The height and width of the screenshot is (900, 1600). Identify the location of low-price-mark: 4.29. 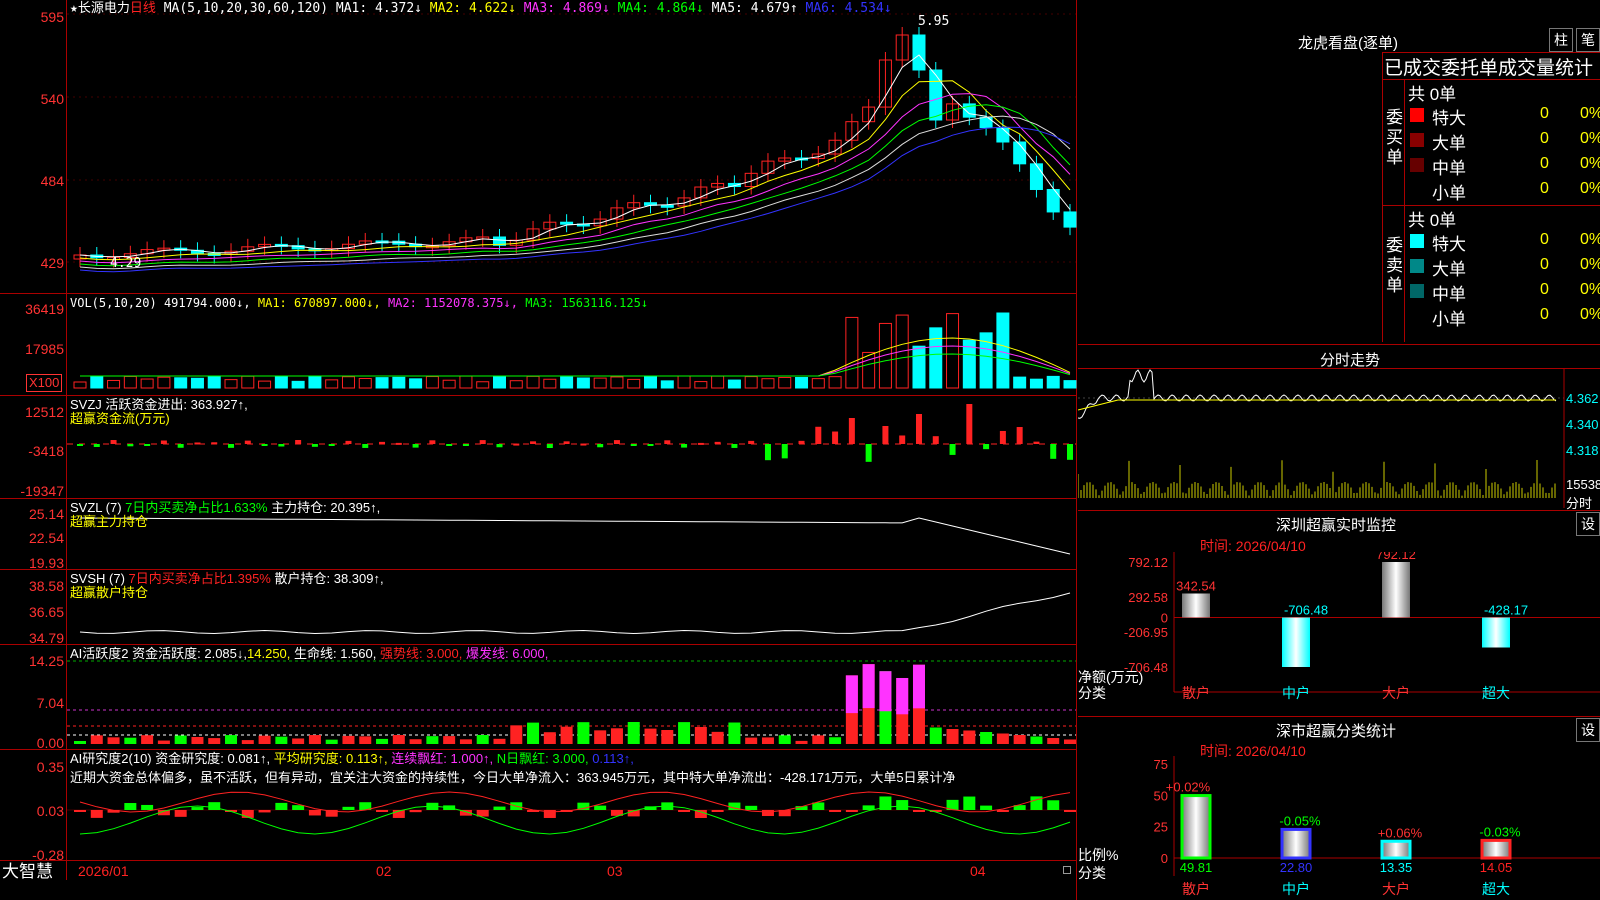
(126, 263).